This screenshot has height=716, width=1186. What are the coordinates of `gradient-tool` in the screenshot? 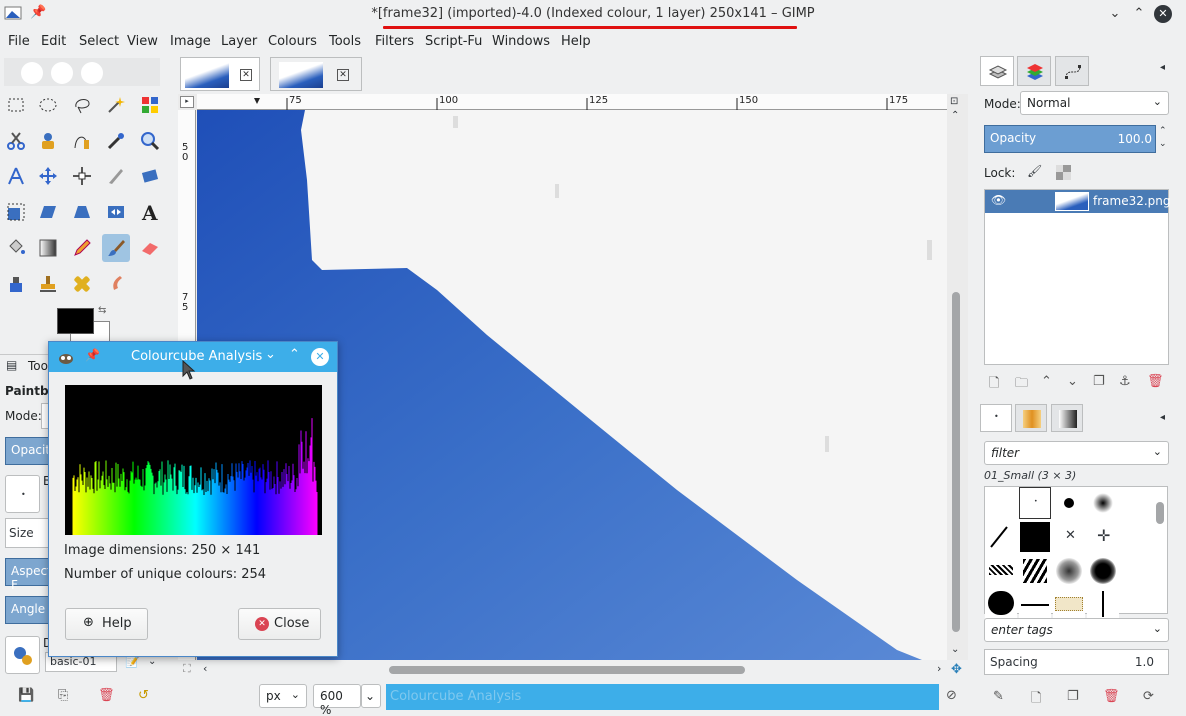 It's located at (48, 248).